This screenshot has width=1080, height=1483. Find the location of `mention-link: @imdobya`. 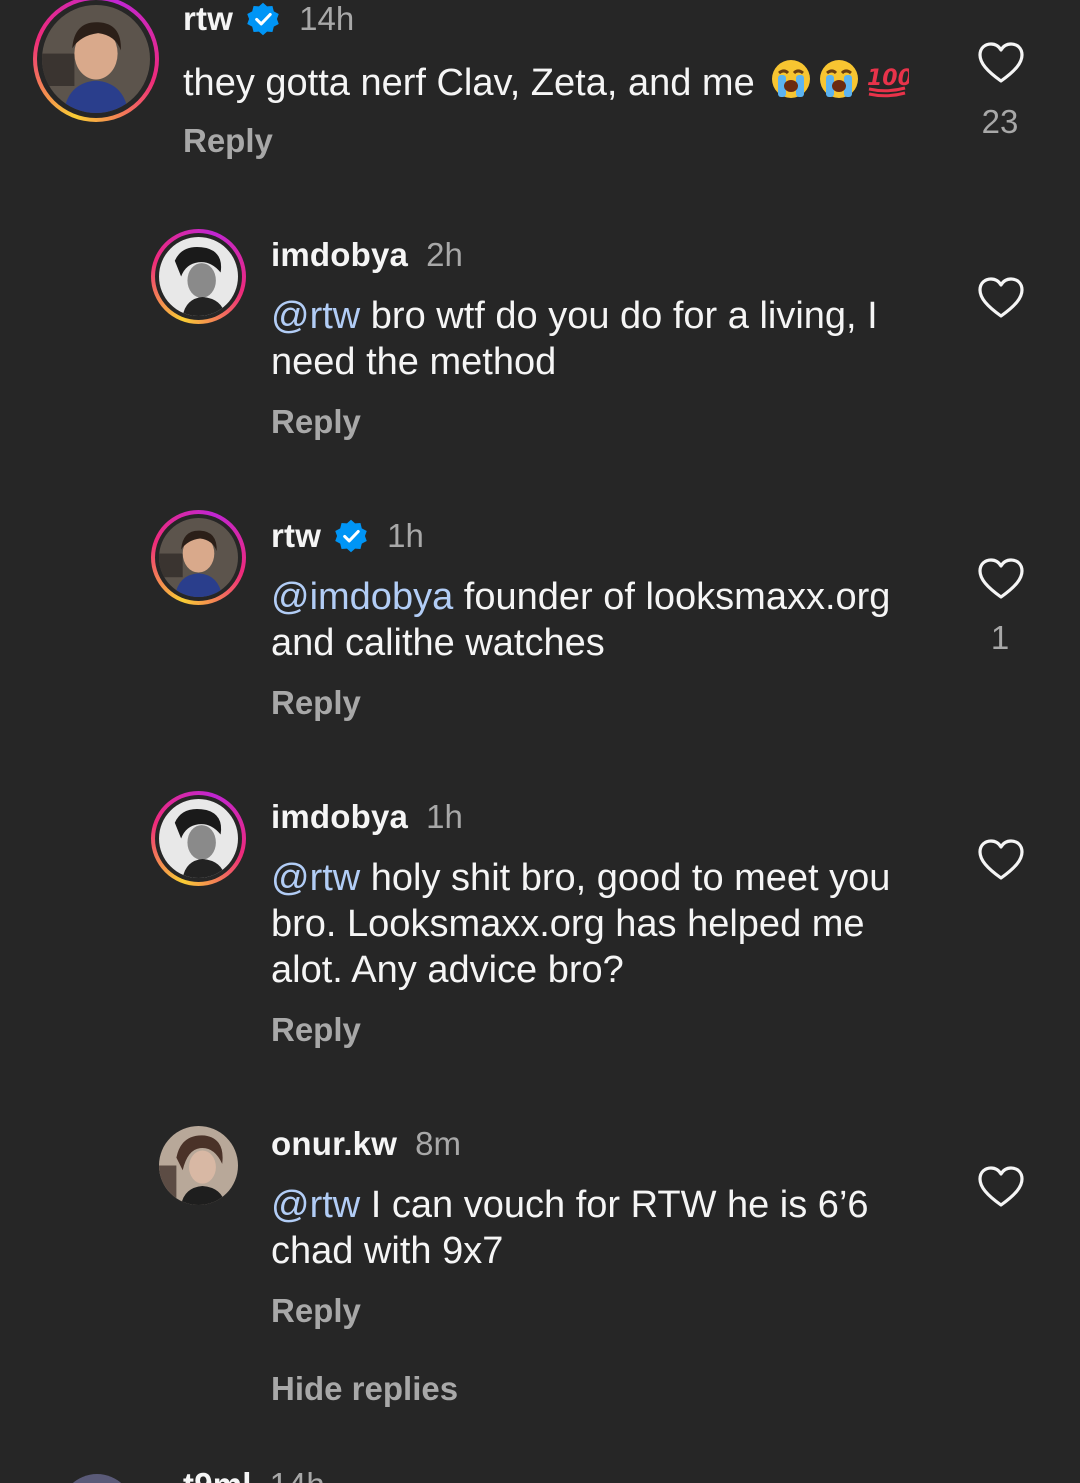

mention-link: @imdobya is located at coordinates (362, 597).